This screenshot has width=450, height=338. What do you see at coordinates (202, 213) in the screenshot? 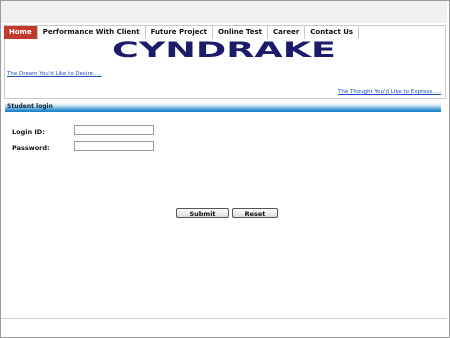
I see `submit-button: Submit` at bounding box center [202, 213].